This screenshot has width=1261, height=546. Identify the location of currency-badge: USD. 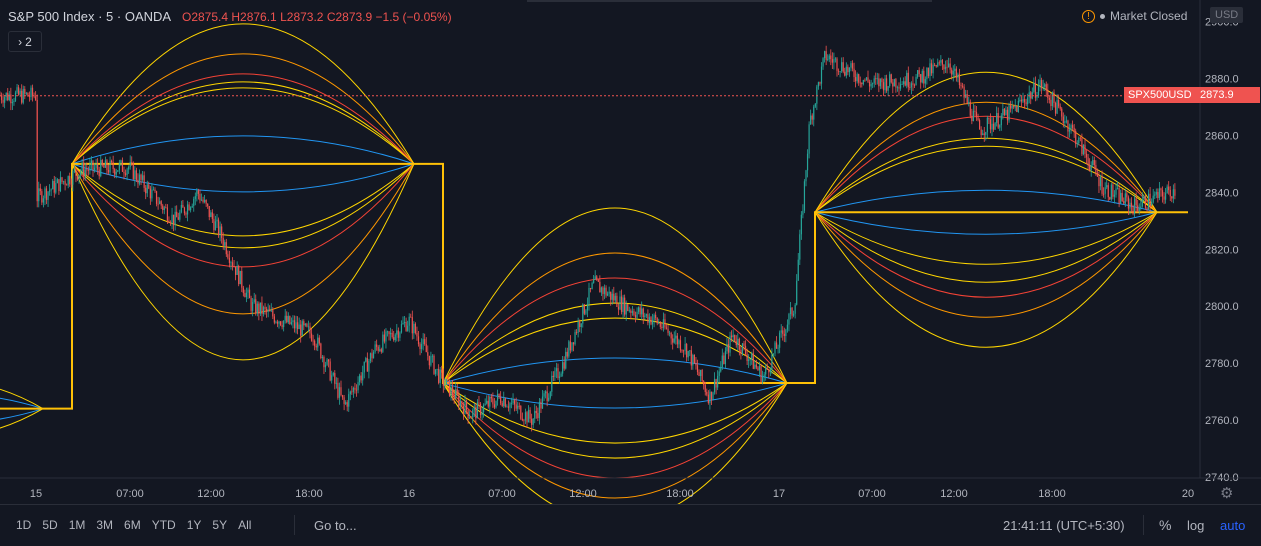
(1227, 15).